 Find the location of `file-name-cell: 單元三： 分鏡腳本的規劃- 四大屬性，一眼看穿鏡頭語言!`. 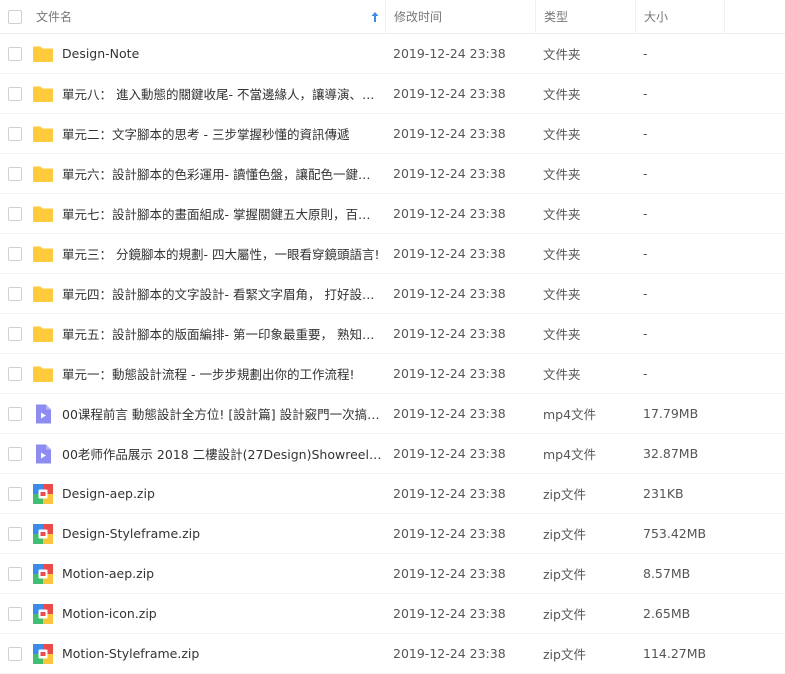

file-name-cell: 單元三： 分鏡腳本的規劃- 四大屬性，一眼看穿鏡頭語言! is located at coordinates (207, 254).